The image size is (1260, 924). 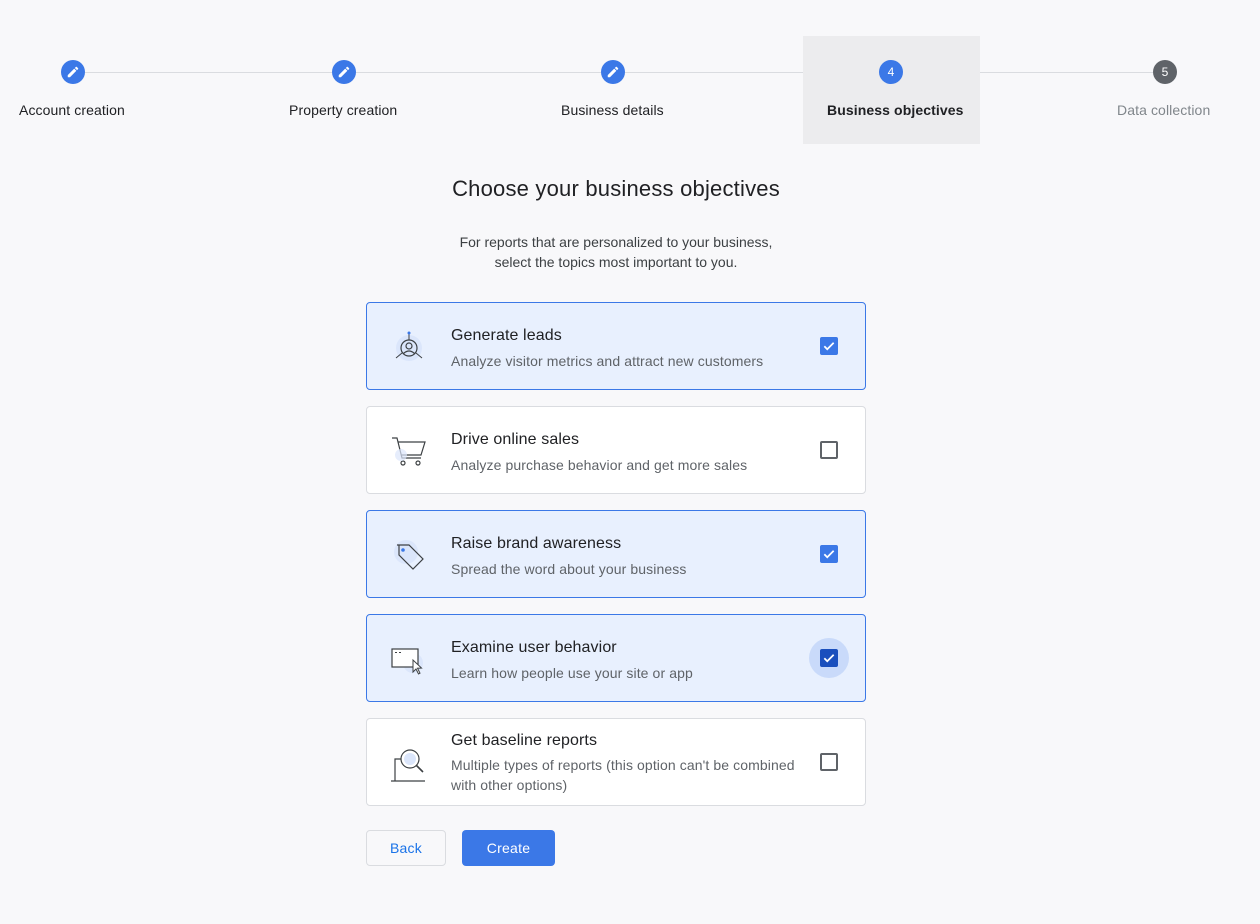 What do you see at coordinates (406, 848) in the screenshot?
I see `back-button: Back` at bounding box center [406, 848].